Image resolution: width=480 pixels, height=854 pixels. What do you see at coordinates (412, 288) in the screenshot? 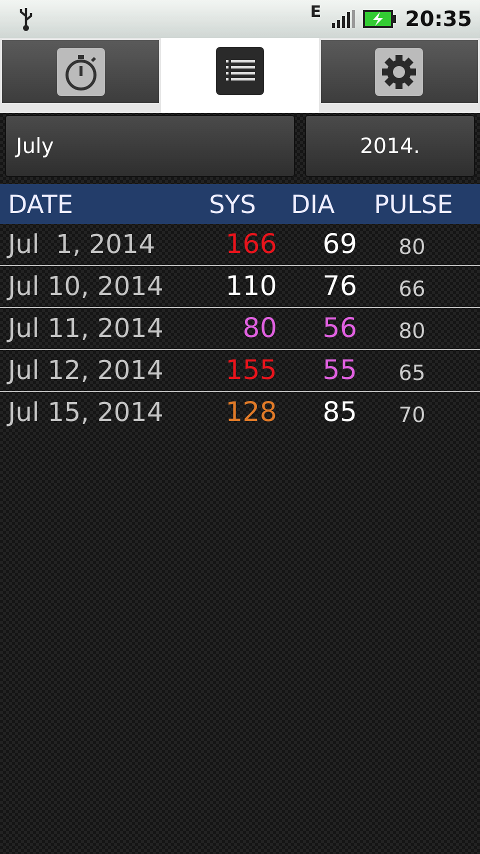
I see `pulse-value: 66` at bounding box center [412, 288].